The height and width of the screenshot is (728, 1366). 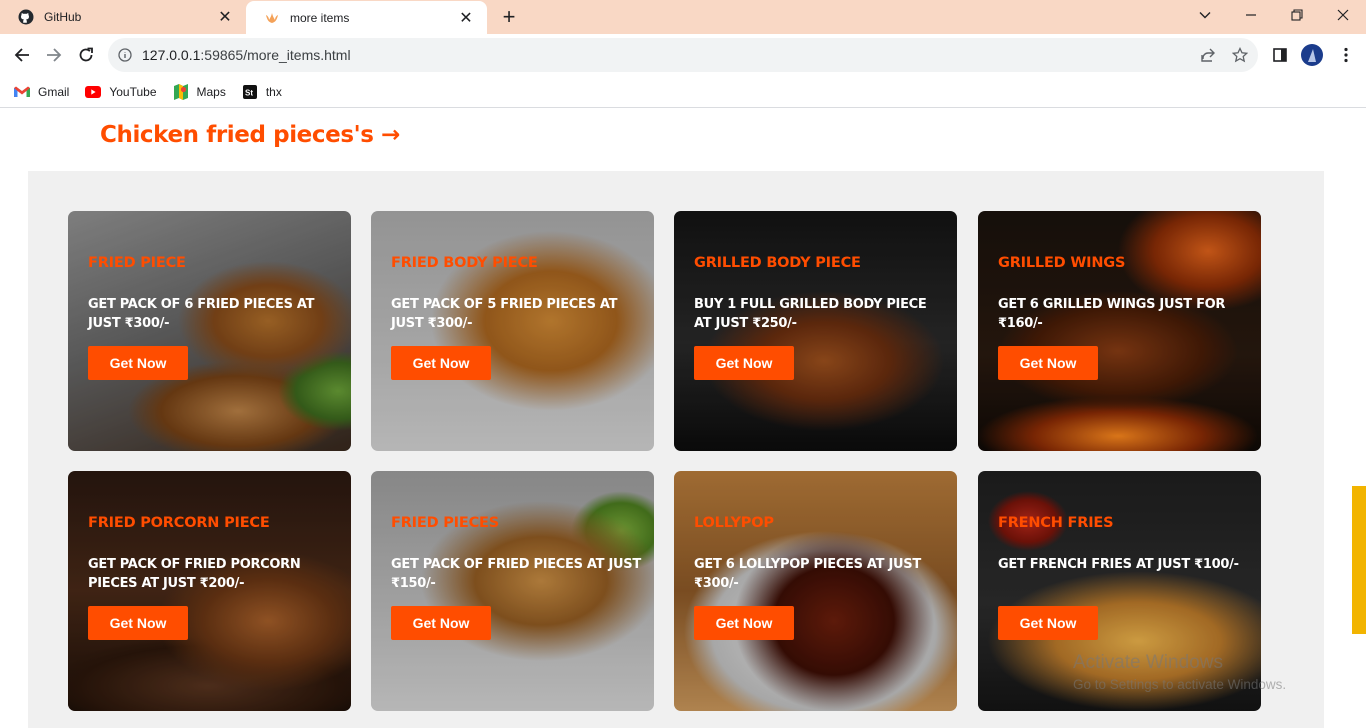 I want to click on tab-more-items: more items ✕, so click(x=366, y=17).